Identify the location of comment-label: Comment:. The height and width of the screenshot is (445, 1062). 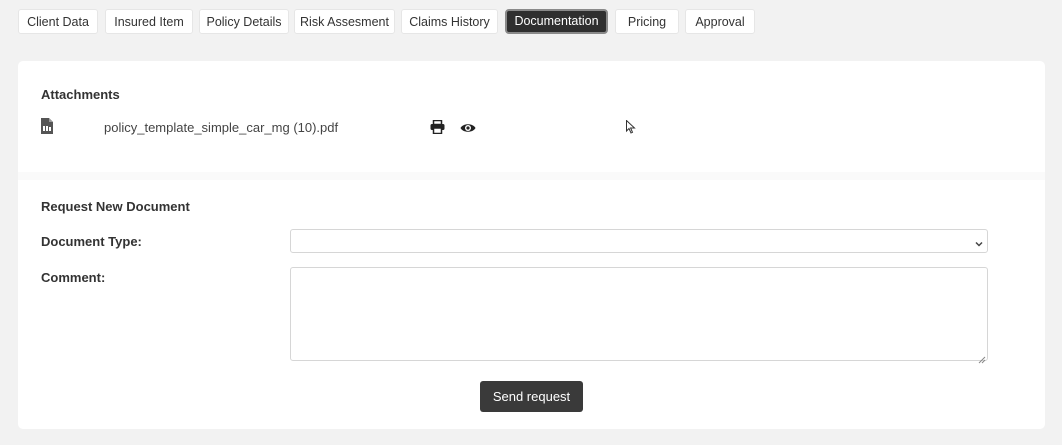
(73, 277).